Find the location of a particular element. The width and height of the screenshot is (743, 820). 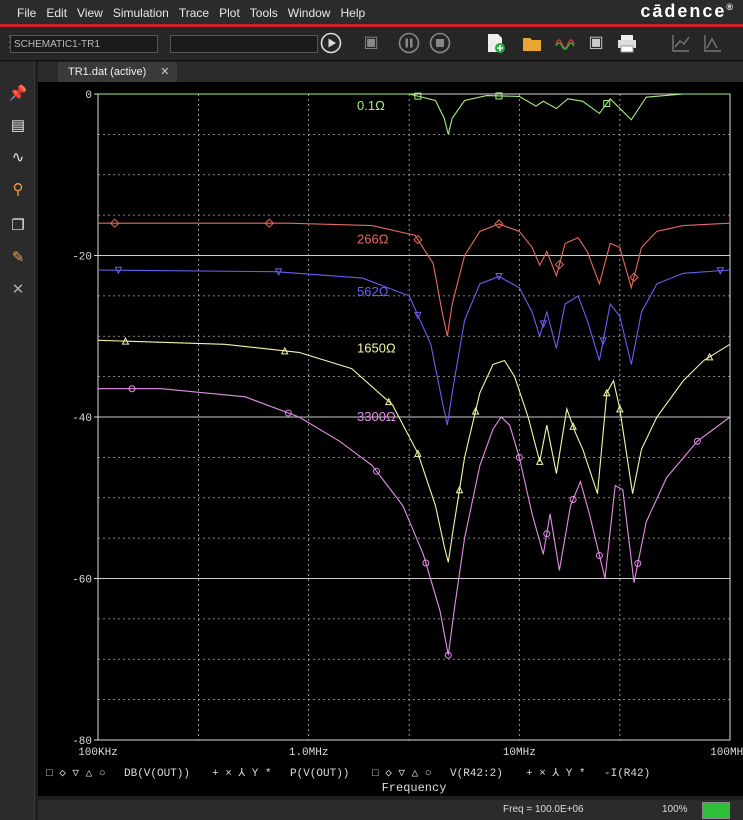

legend-power-markers: + × ⅄ Y * is located at coordinates (242, 773).